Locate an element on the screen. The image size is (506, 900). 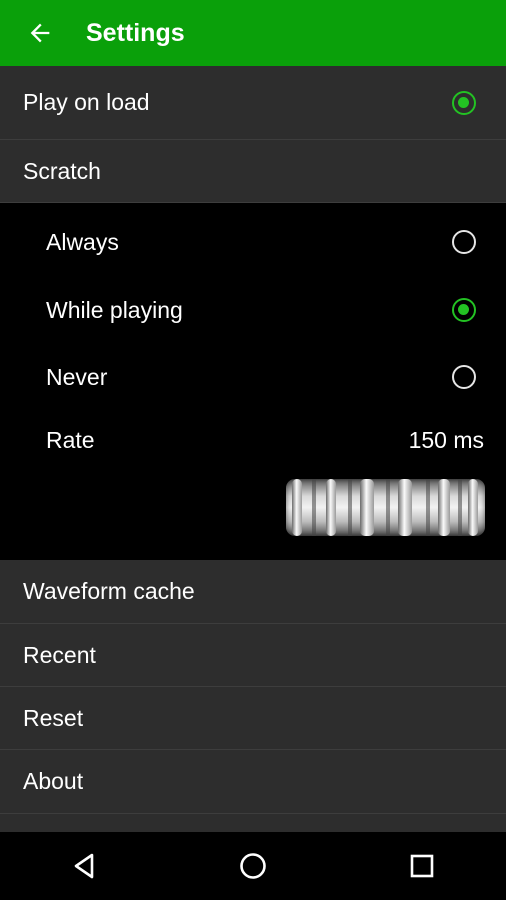
scratch-header: Scratch is located at coordinates (253, 171).